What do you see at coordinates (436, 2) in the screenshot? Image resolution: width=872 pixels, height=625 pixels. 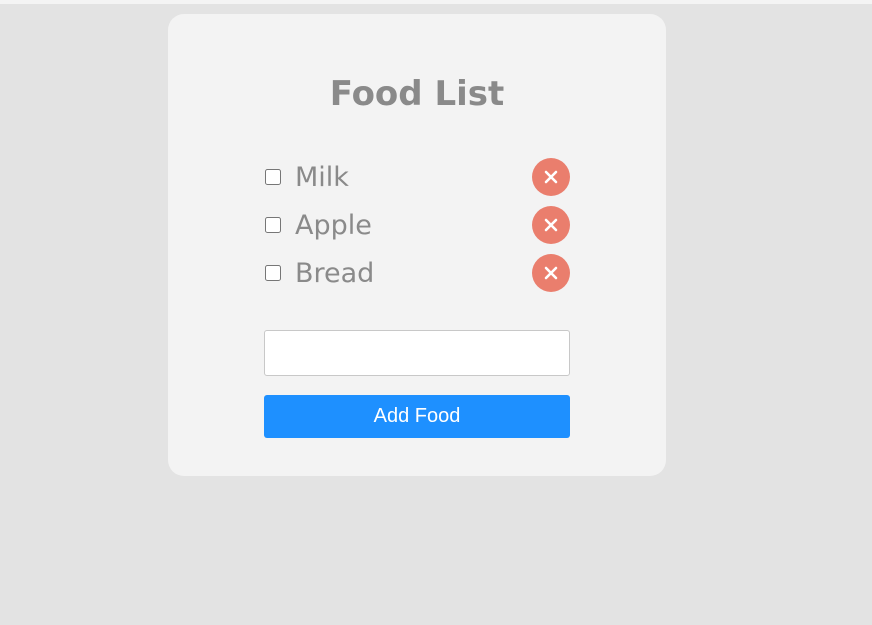 I see `top-strip` at bounding box center [436, 2].